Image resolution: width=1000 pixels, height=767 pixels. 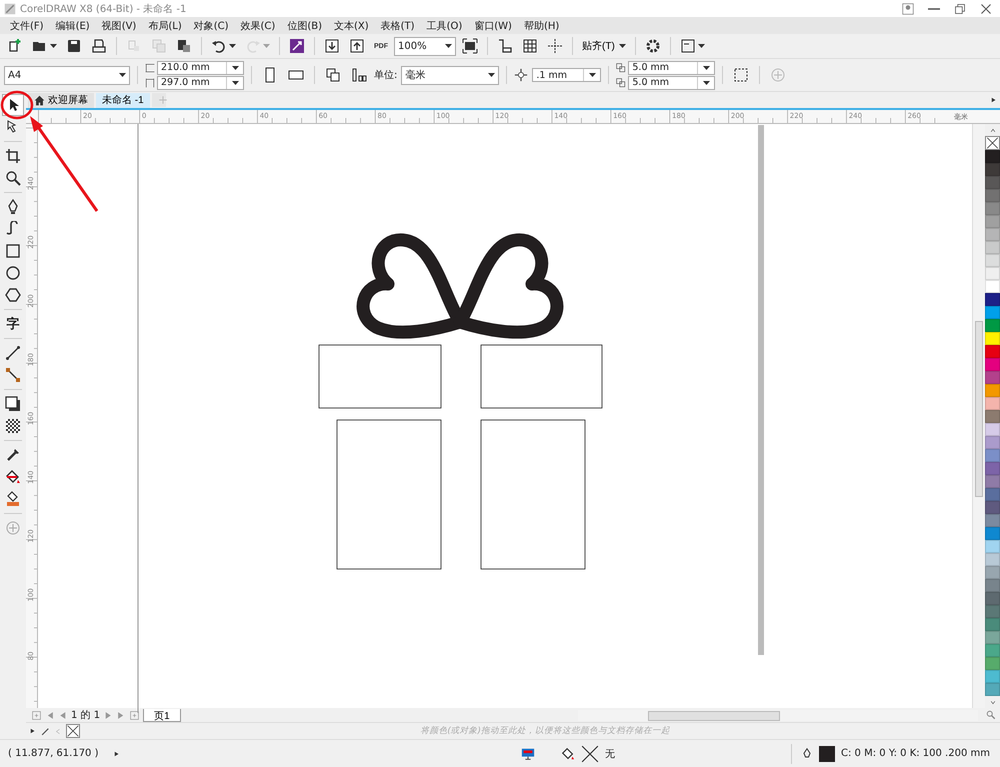 What do you see at coordinates (357, 46) in the screenshot?
I see `export-icon` at bounding box center [357, 46].